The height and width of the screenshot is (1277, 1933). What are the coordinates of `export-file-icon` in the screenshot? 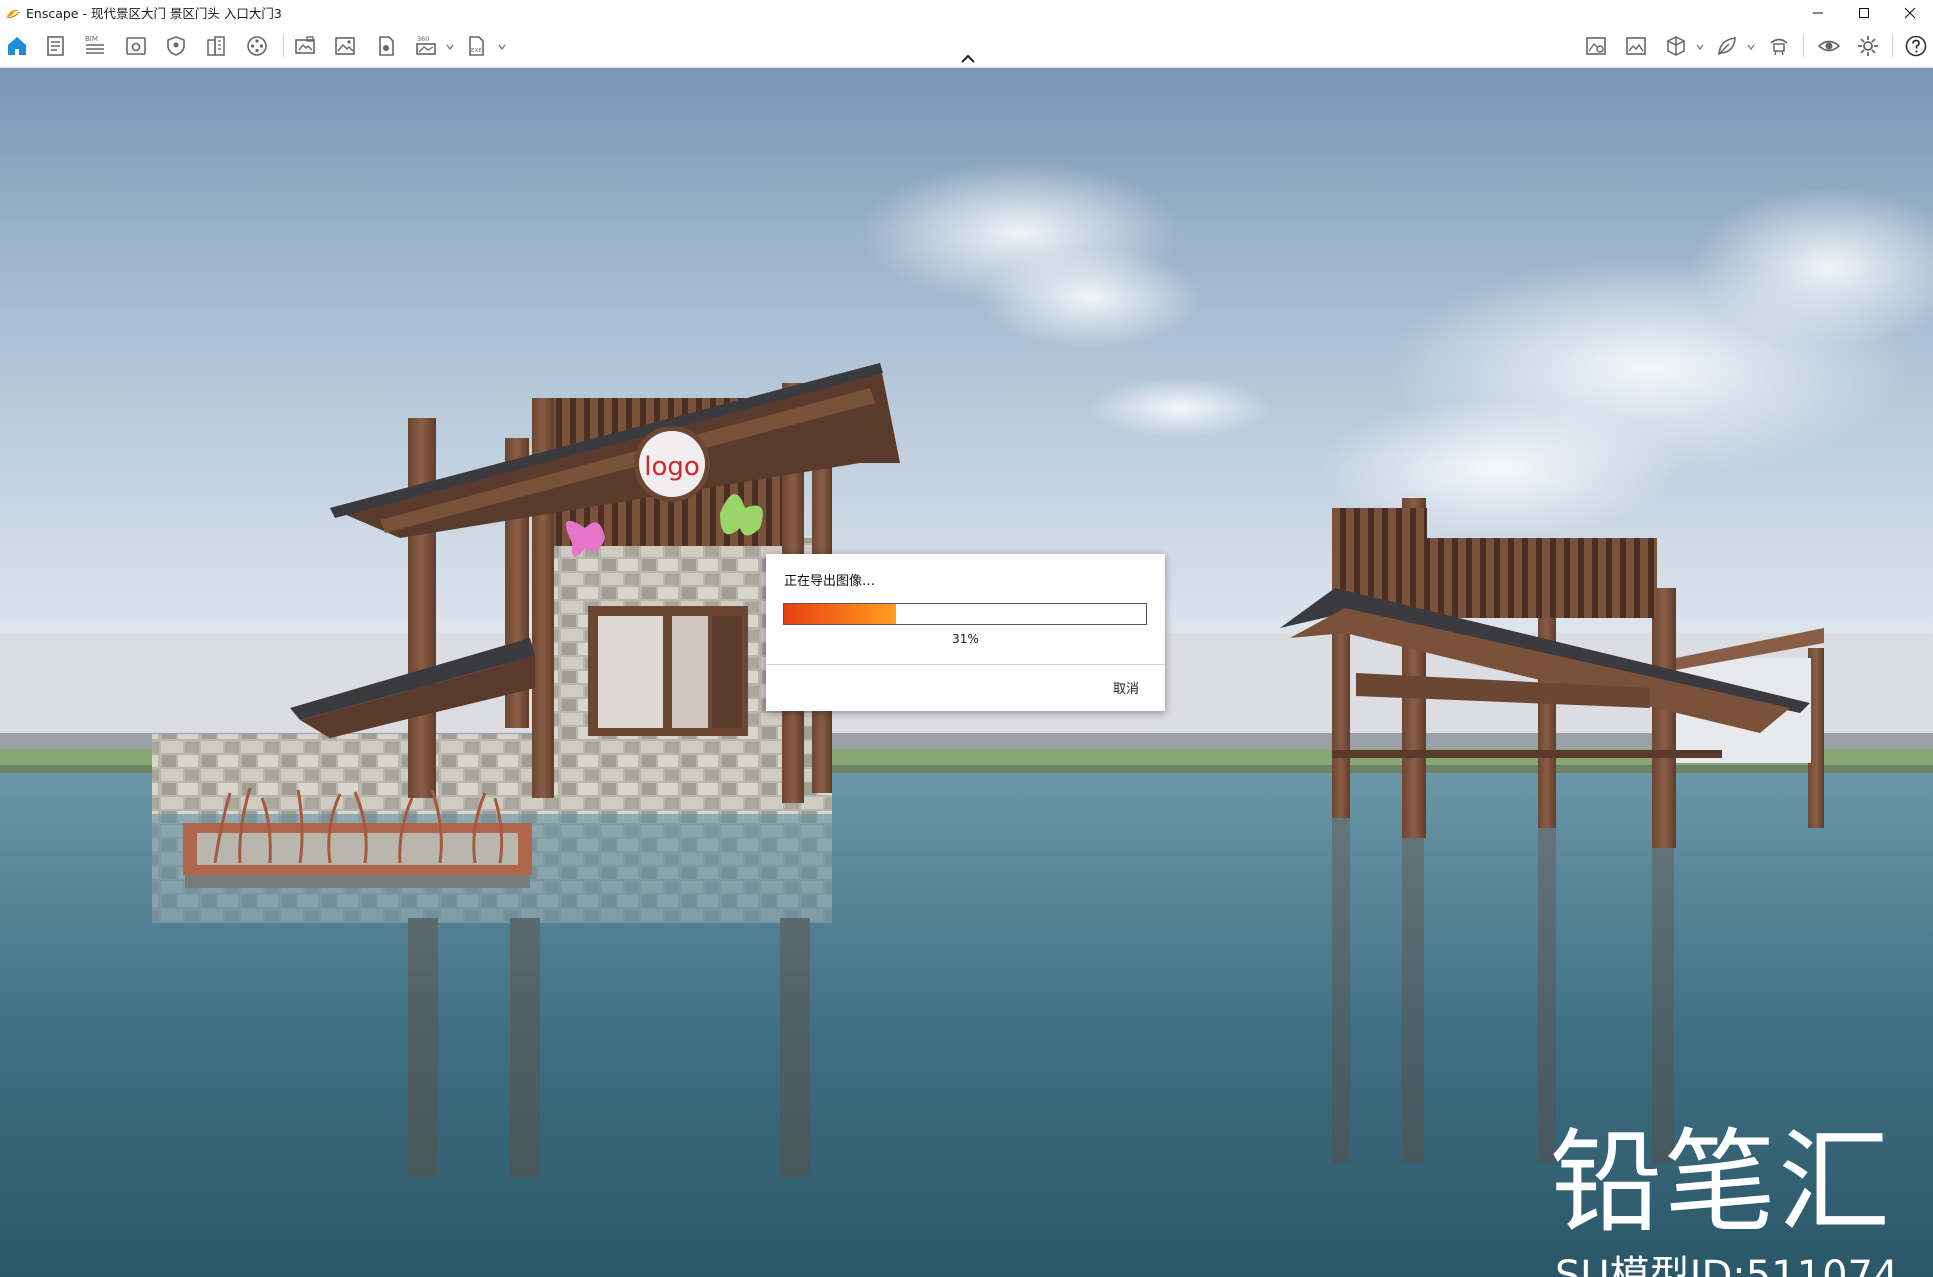 It's located at (386, 46).